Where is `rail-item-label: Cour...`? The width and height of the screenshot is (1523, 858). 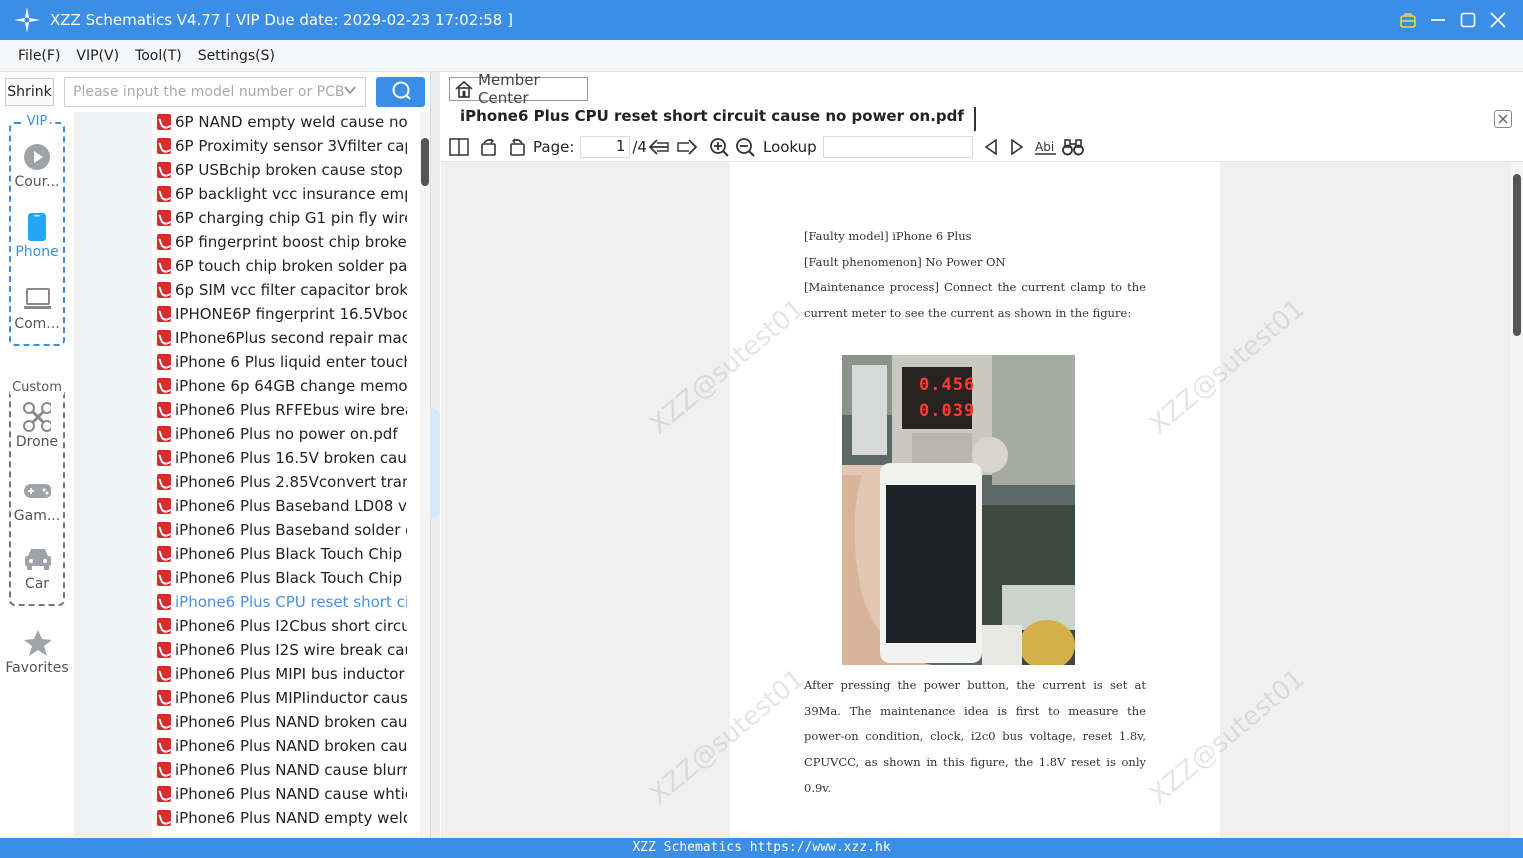 rail-item-label: Cour... is located at coordinates (37, 182).